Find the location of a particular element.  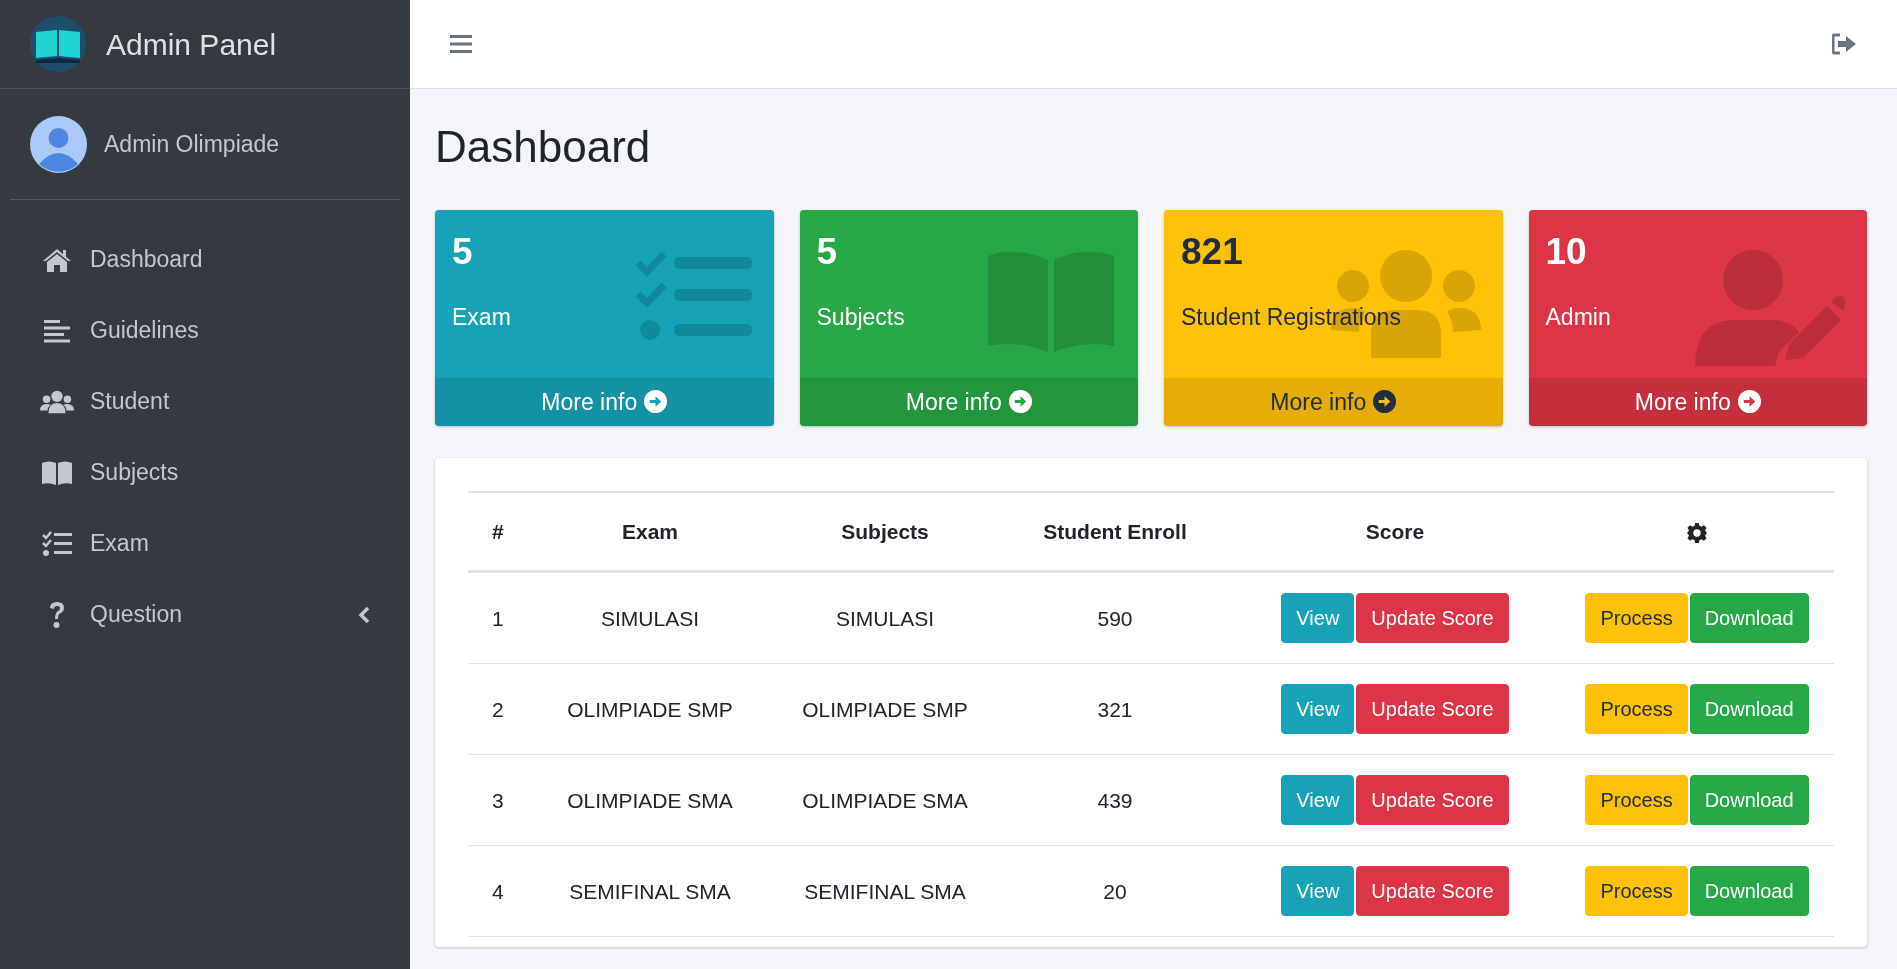

column-header: # is located at coordinates (499, 531).